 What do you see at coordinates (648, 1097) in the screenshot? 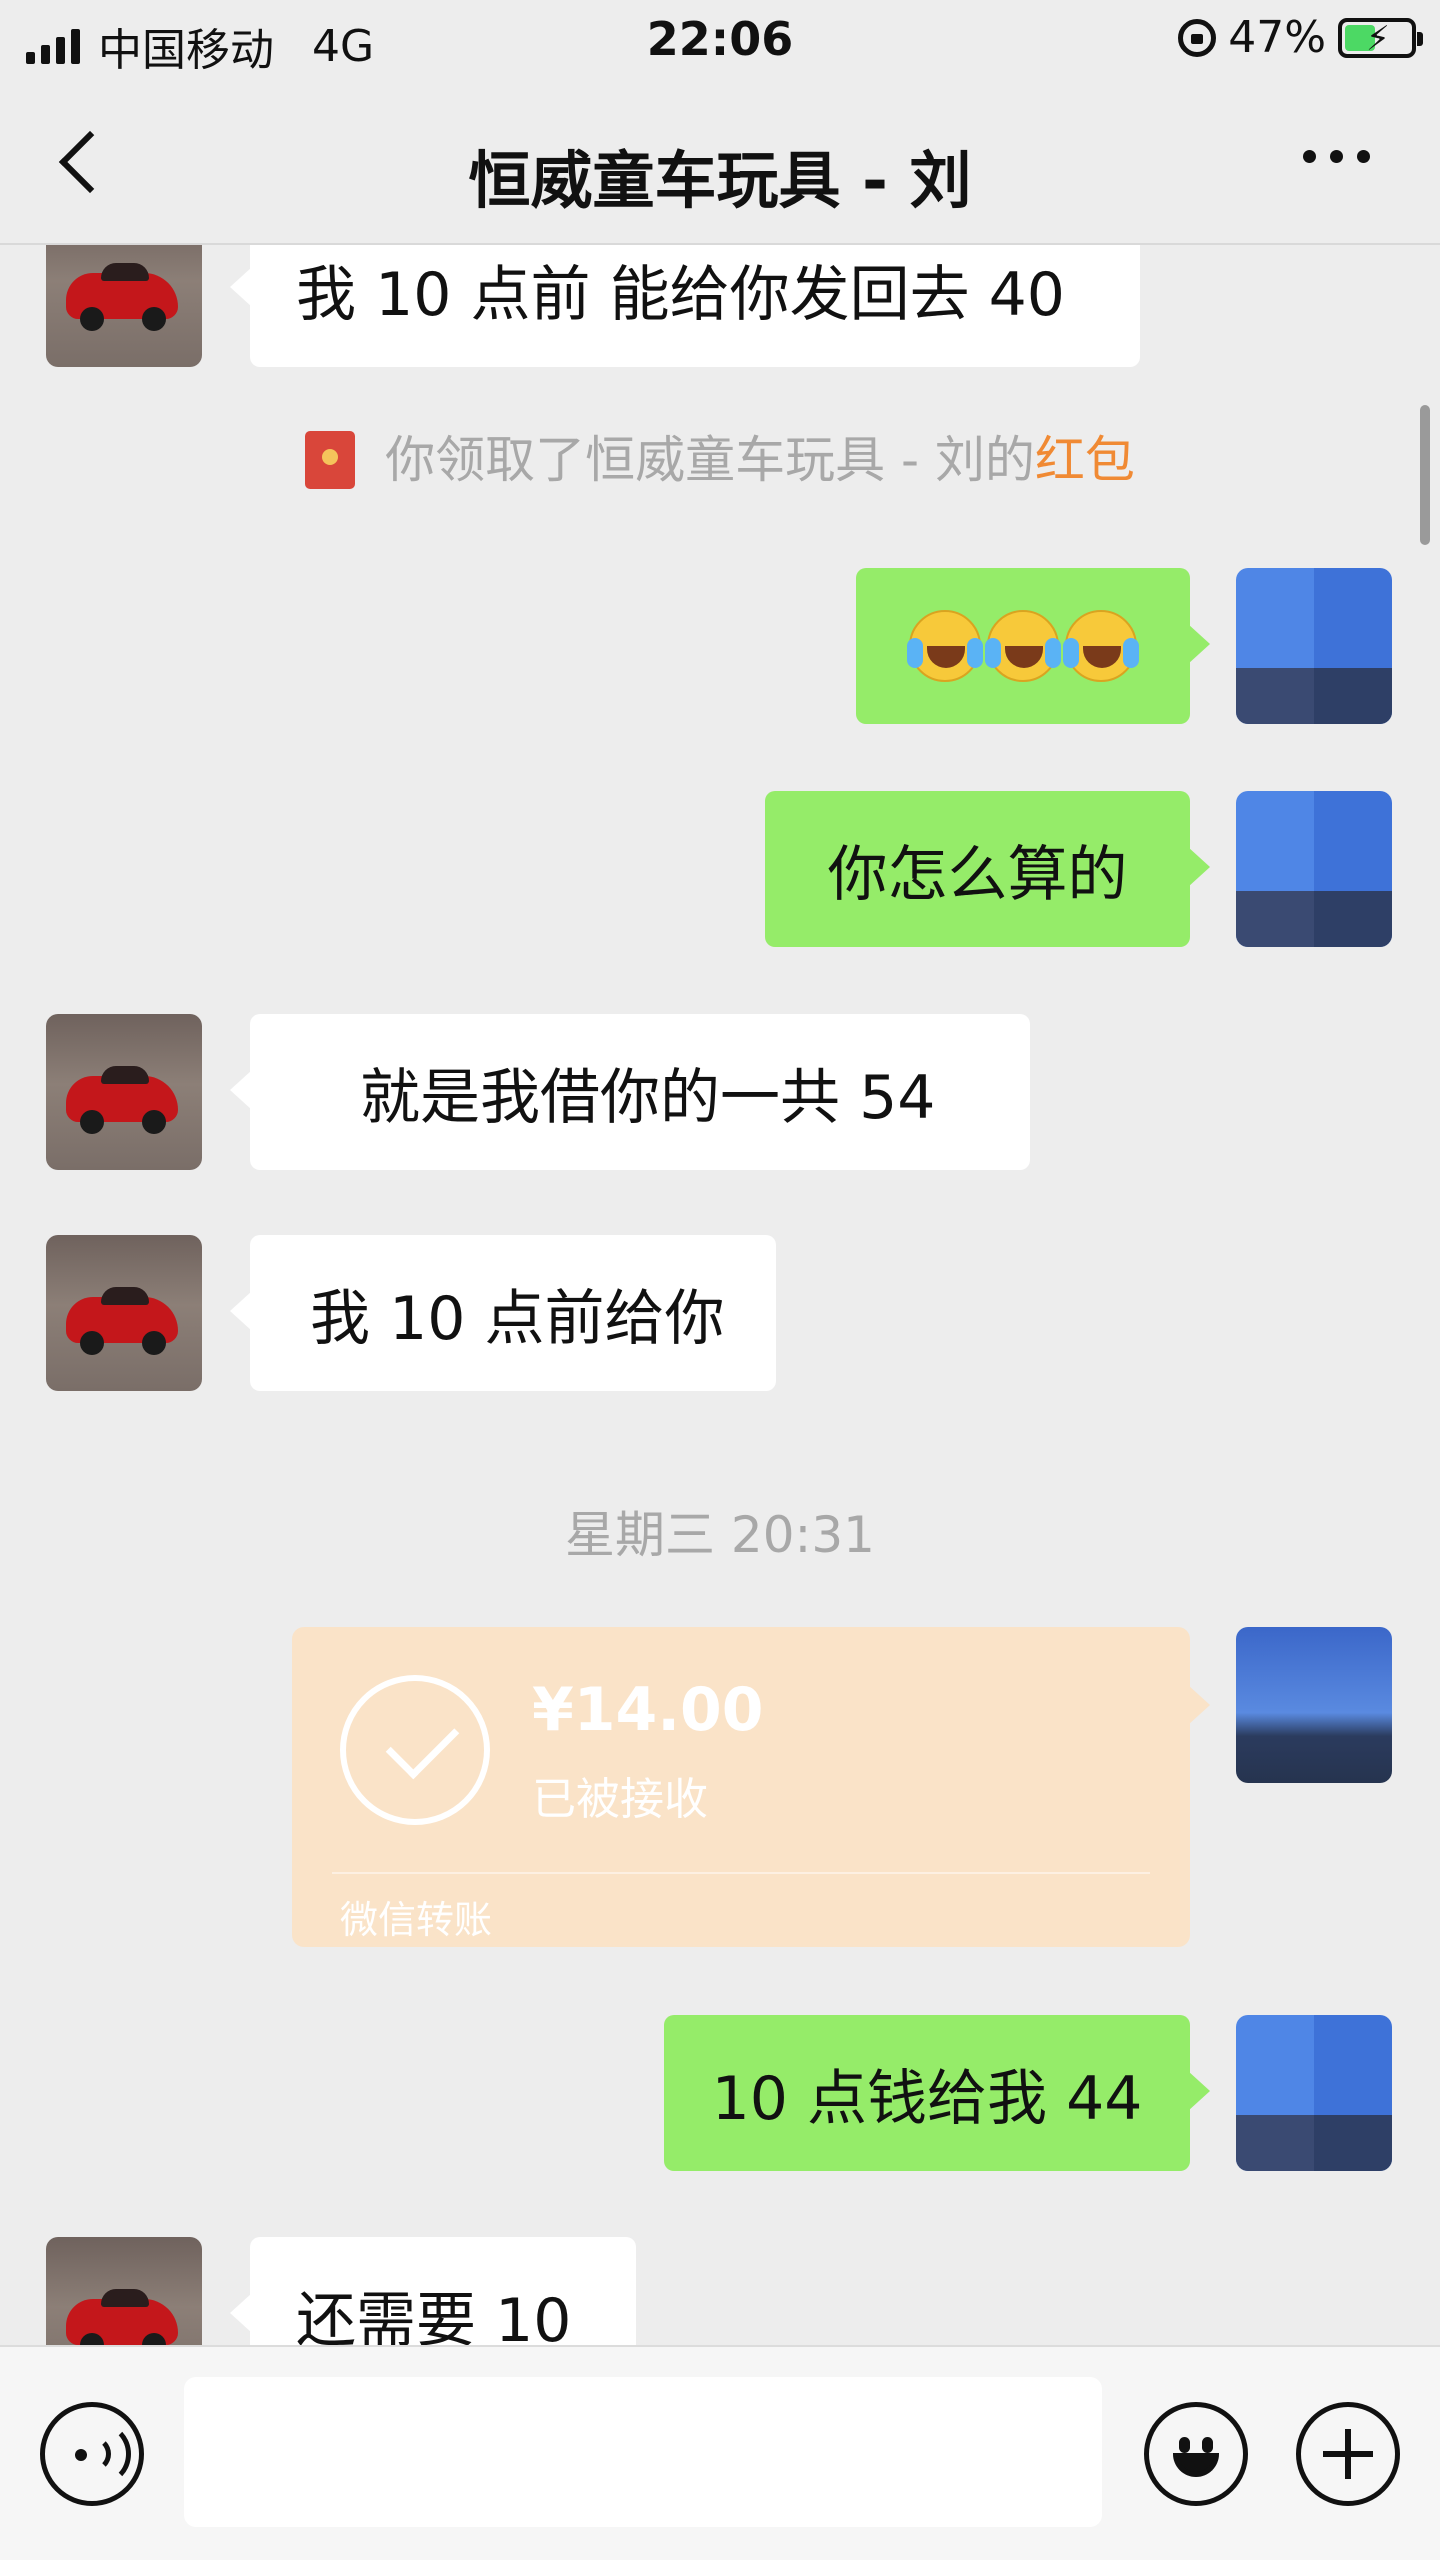
I see `message-text: 就是我借你的一共 54` at bounding box center [648, 1097].